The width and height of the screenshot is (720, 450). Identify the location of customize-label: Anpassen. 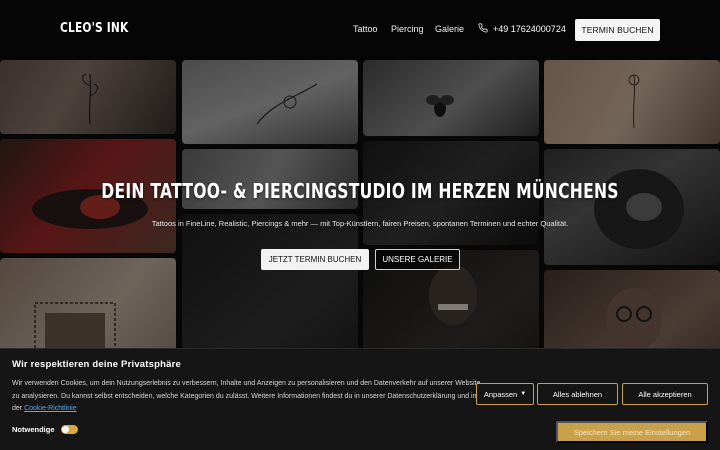
(500, 394).